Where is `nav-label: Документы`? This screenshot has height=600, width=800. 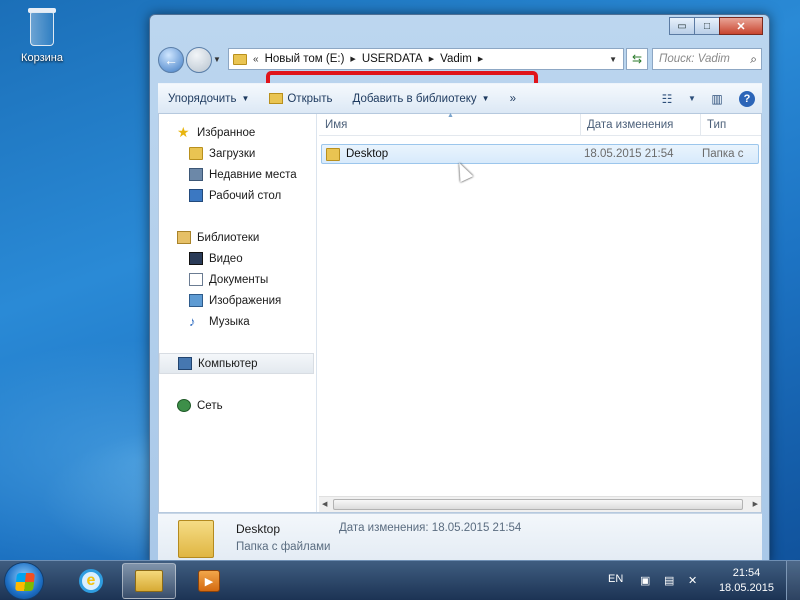 nav-label: Документы is located at coordinates (239, 279).